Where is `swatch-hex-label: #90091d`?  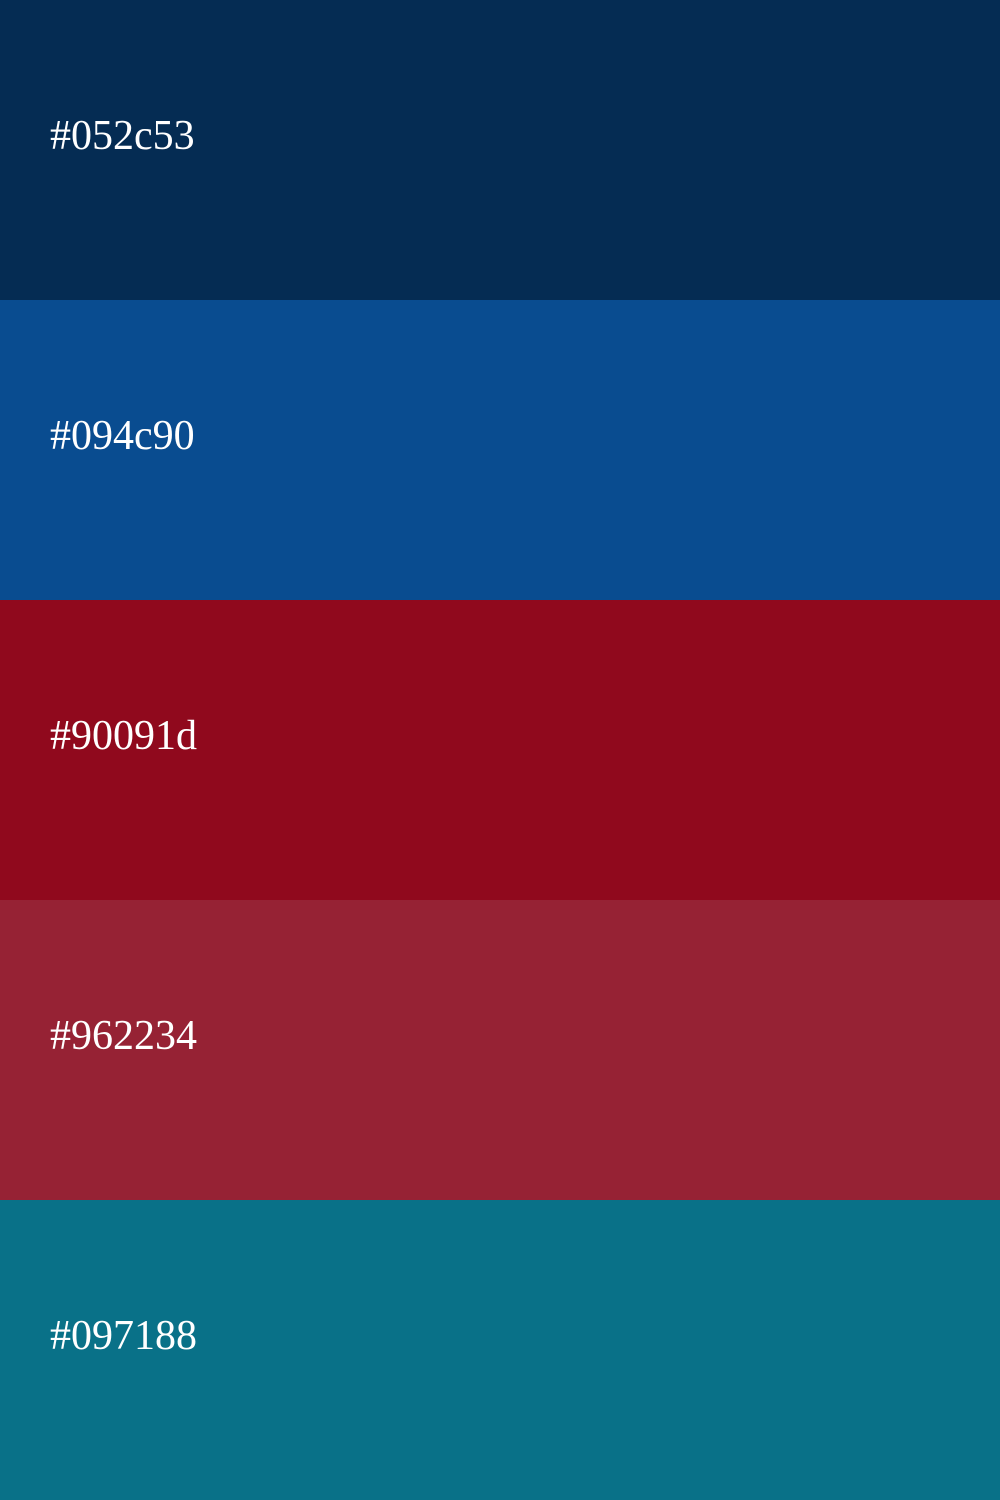
swatch-hex-label: #90091d is located at coordinates (123, 736).